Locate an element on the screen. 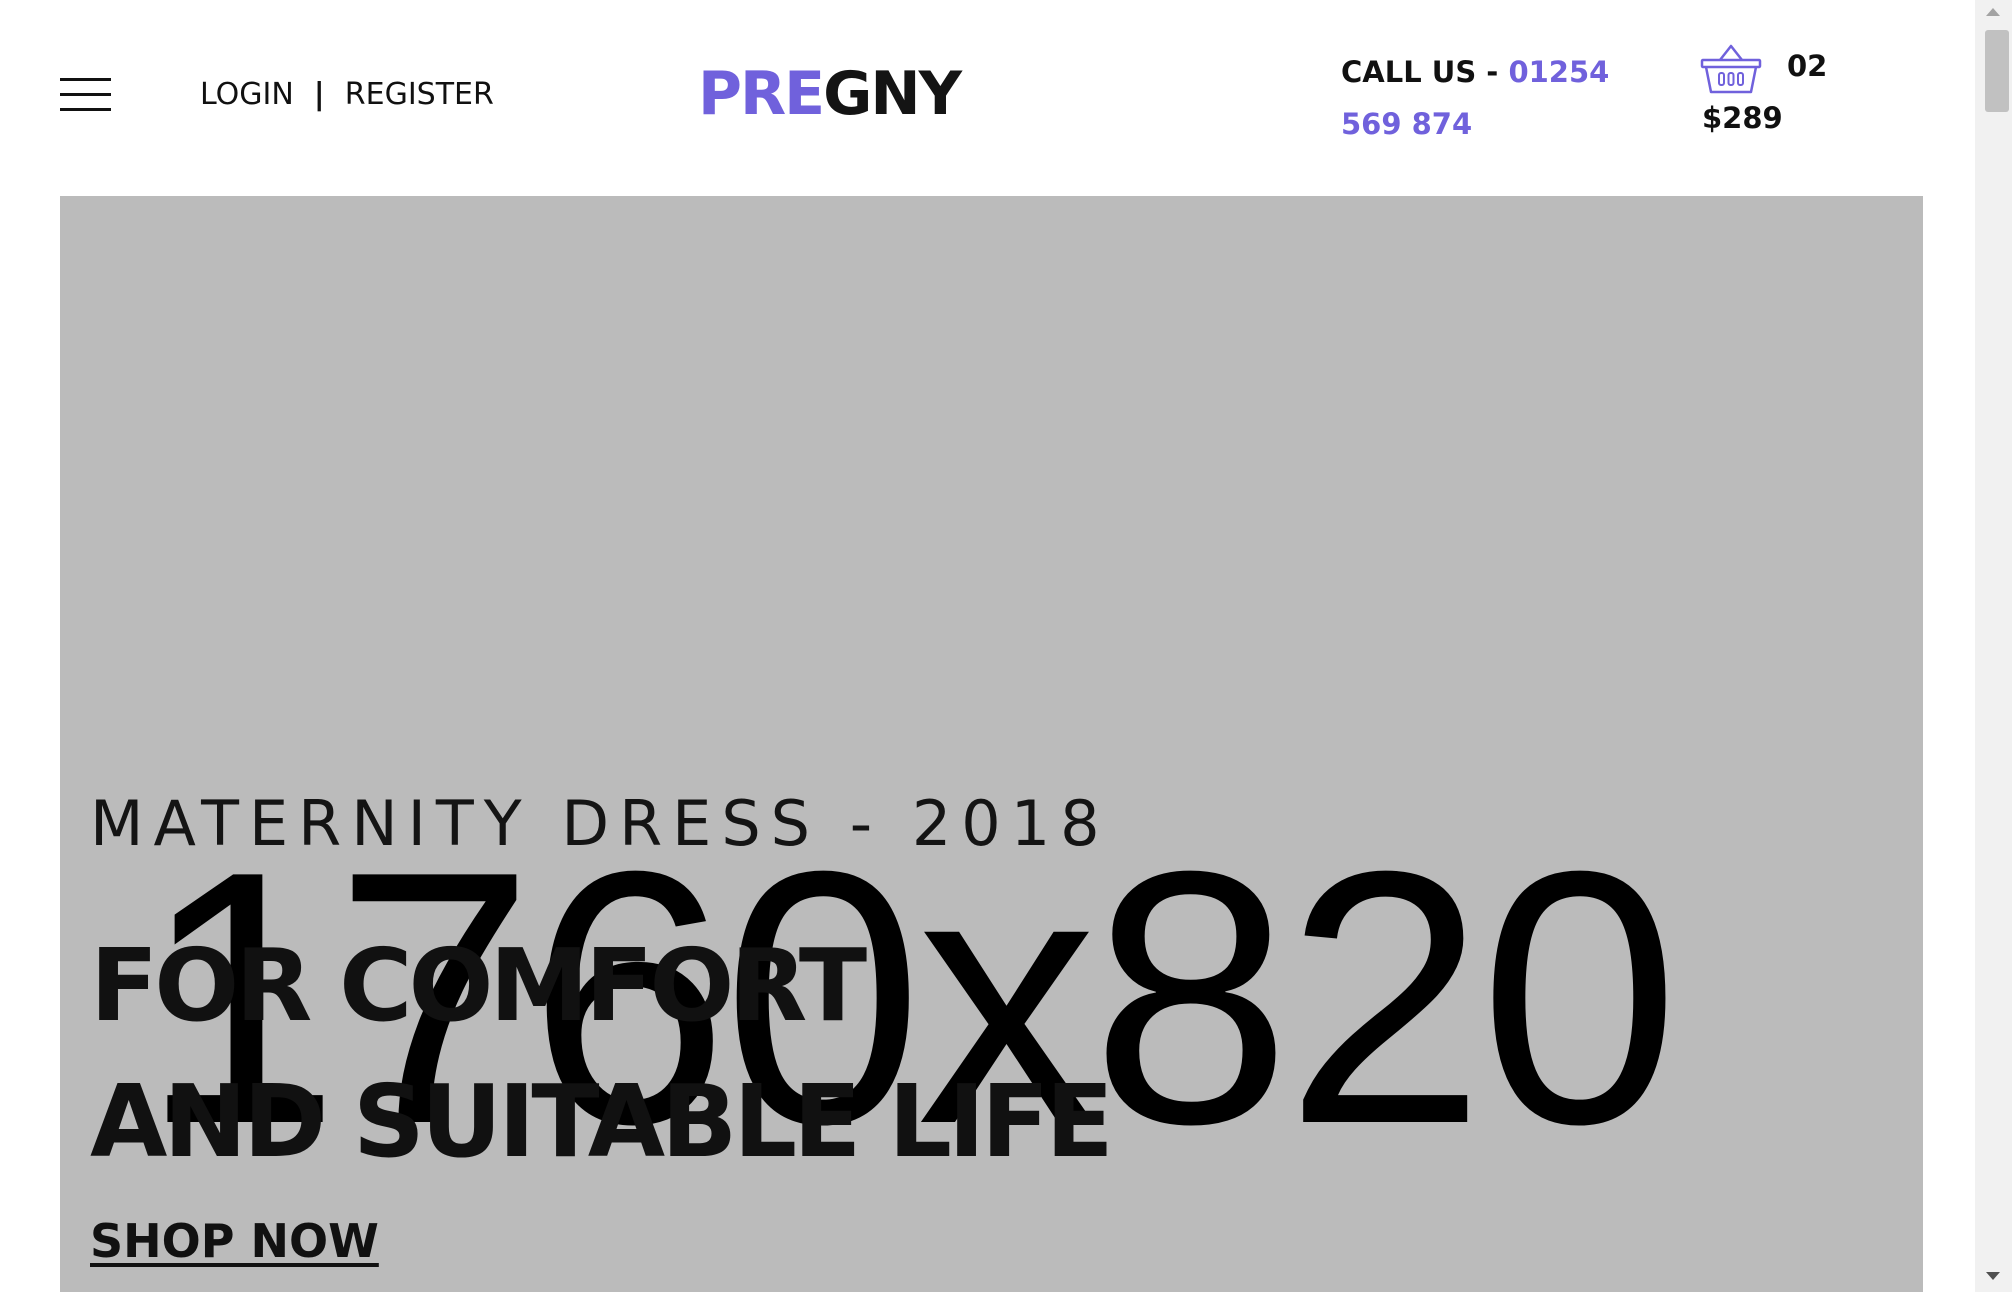  call-us-info: CALL US - 01254 569 874 is located at coordinates (1491, 98).